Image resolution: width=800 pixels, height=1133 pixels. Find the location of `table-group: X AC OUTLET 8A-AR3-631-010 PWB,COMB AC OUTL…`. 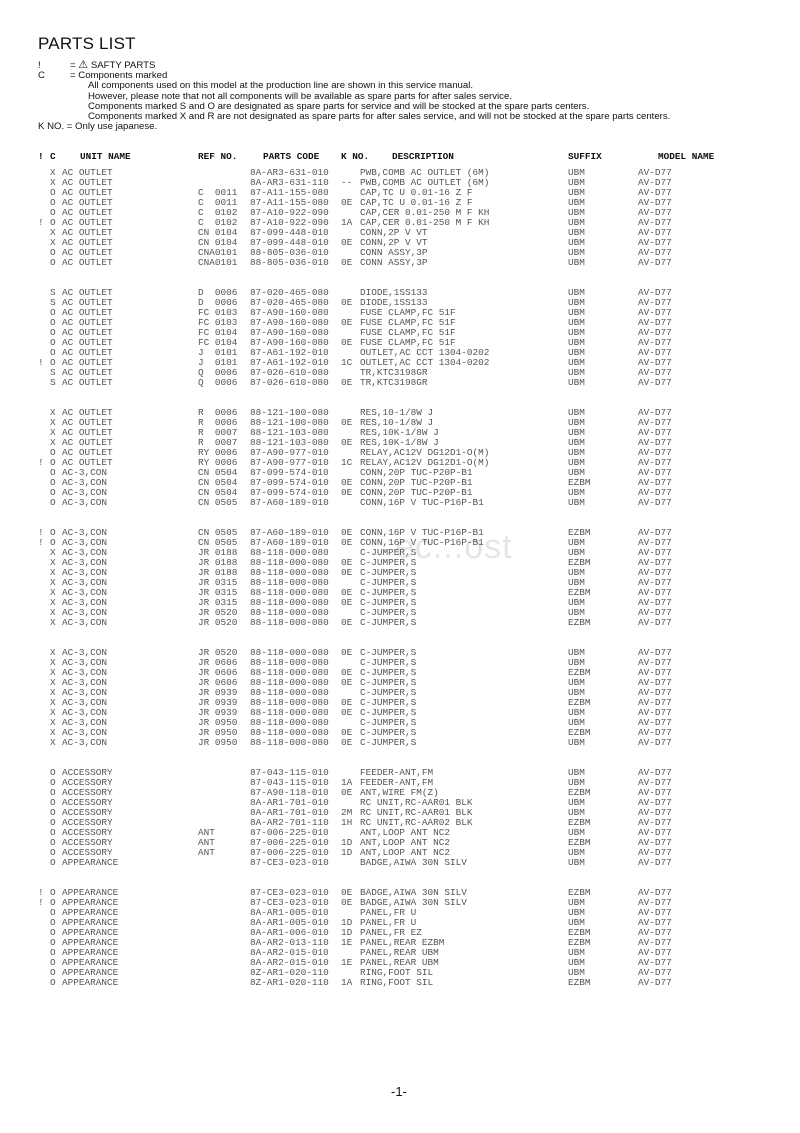

table-group: X AC OUTLET 8A-AR3-631-010 PWB,COMB AC OUTL… is located at coordinates (355, 218).